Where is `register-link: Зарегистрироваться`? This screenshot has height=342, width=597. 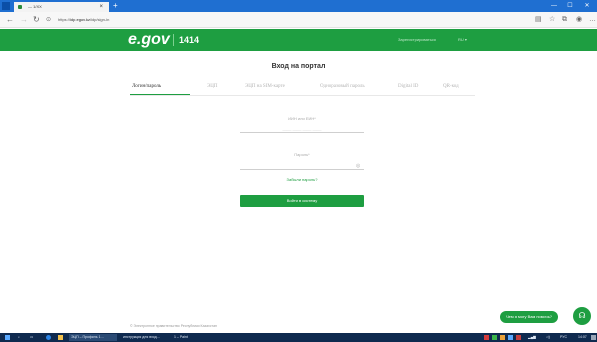
register-link: Зарегистрироваться is located at coordinates (417, 40).